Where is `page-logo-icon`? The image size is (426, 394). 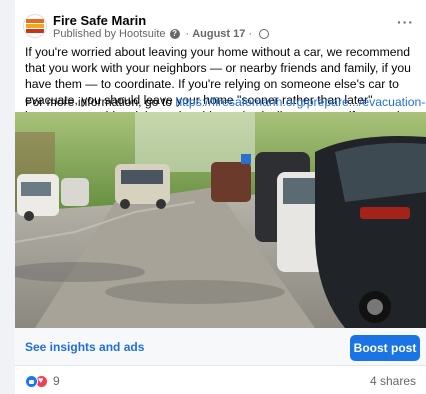 page-logo-icon is located at coordinates (35, 26).